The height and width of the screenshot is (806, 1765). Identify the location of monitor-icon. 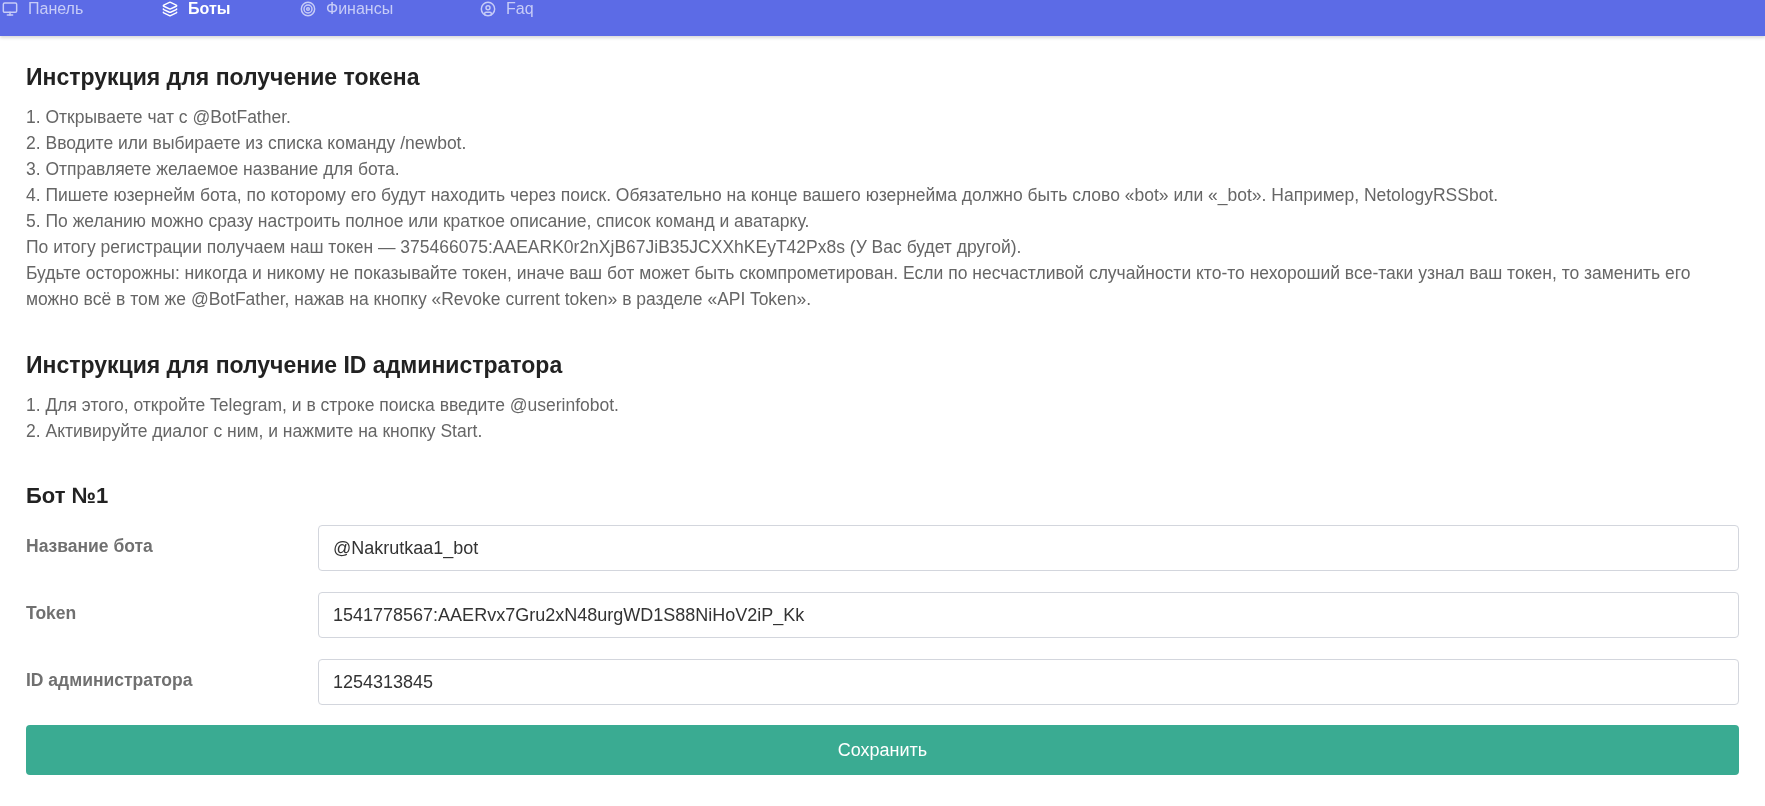
(10, 9).